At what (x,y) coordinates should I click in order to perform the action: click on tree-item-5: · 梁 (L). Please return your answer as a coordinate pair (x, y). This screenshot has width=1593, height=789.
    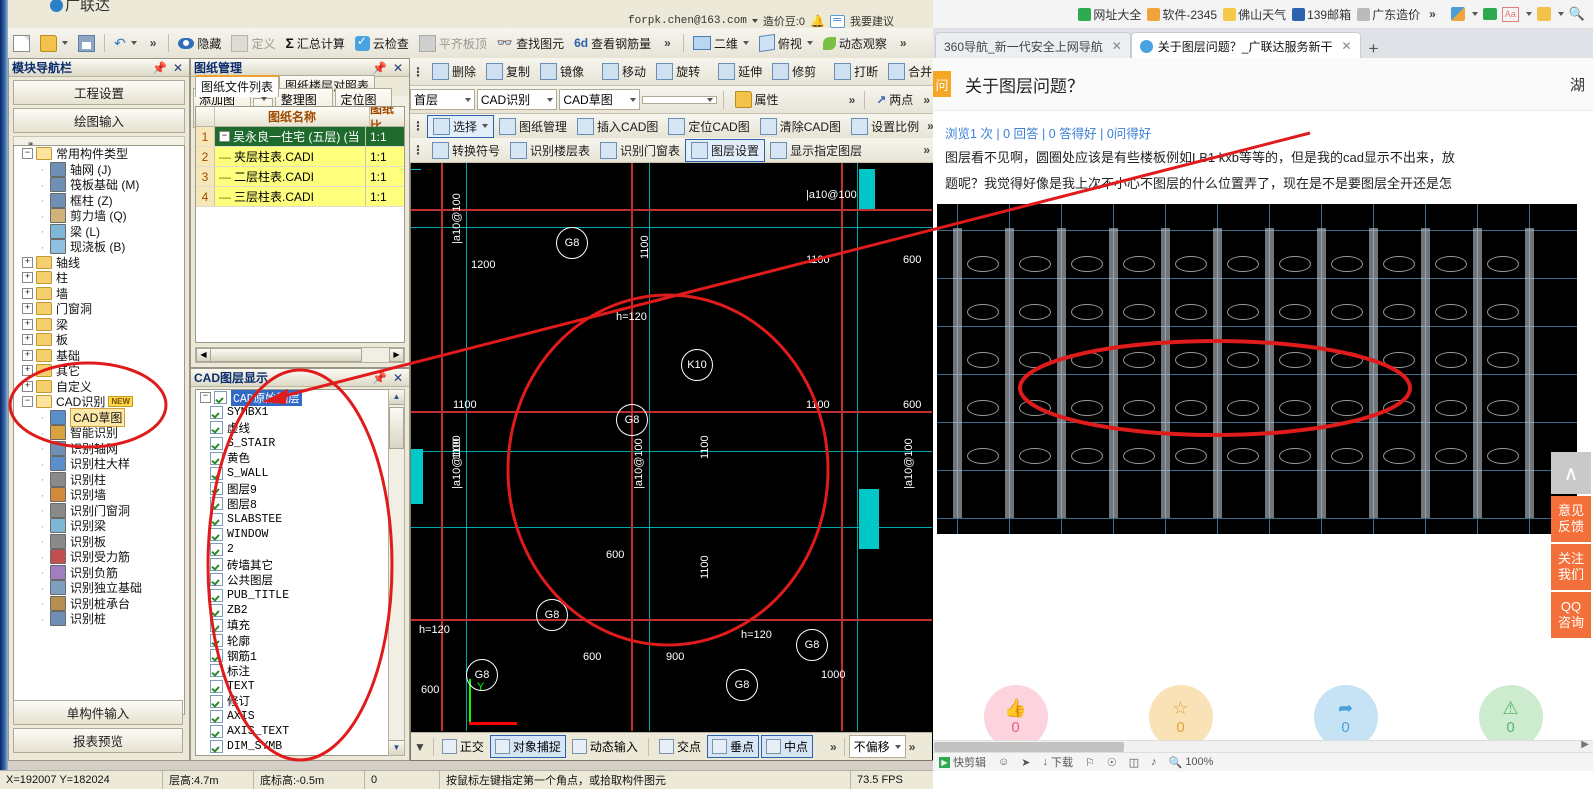
    Looking at the image, I should click on (99, 231).